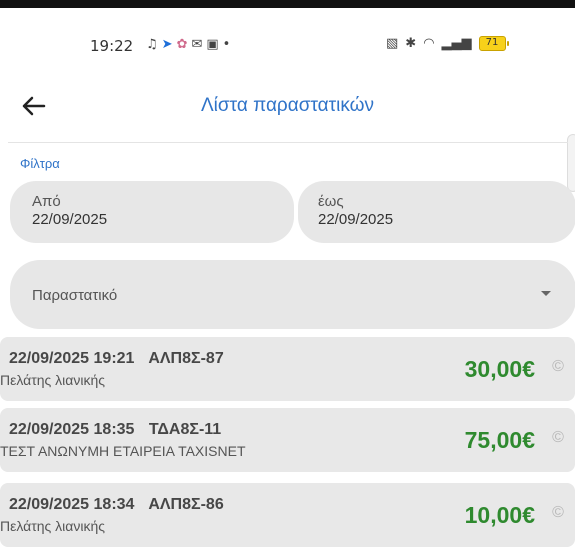 Image resolution: width=575 pixels, height=551 pixels. I want to click on page-title: Λίστα παραστατικών, so click(287, 105).